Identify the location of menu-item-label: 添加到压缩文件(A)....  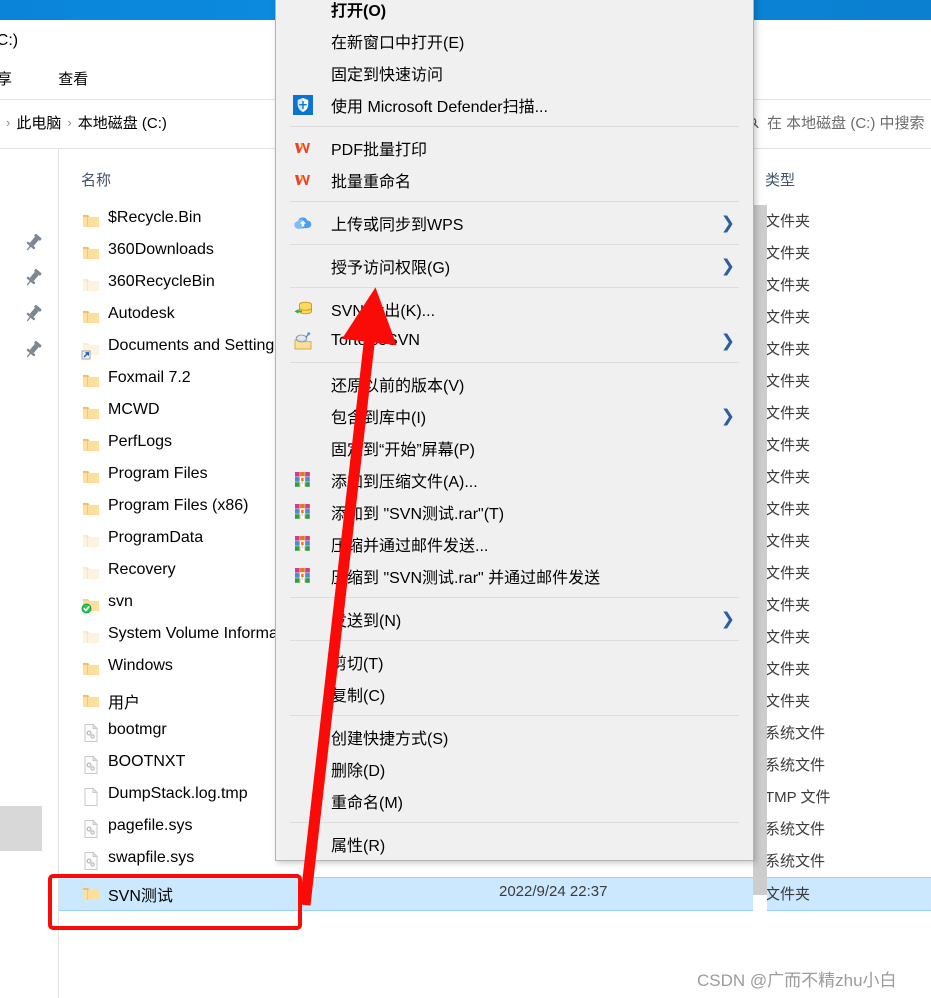
(404, 482).